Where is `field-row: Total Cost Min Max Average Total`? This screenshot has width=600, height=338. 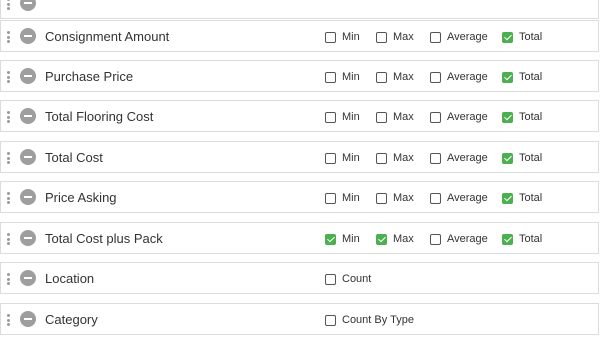
field-row: Total Cost Min Max Average Total is located at coordinates (299, 157).